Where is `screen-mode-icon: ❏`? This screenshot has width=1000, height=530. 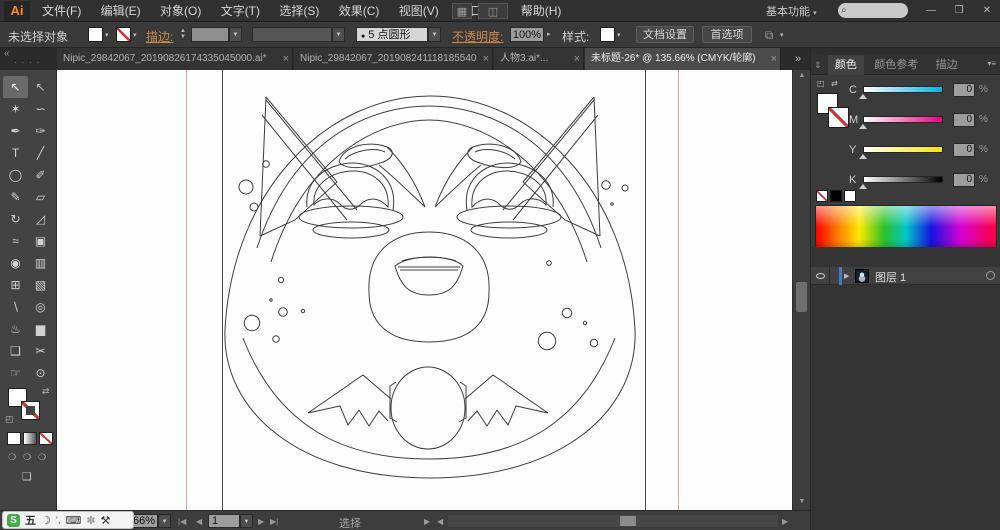
screen-mode-icon: ❏ is located at coordinates (27, 476).